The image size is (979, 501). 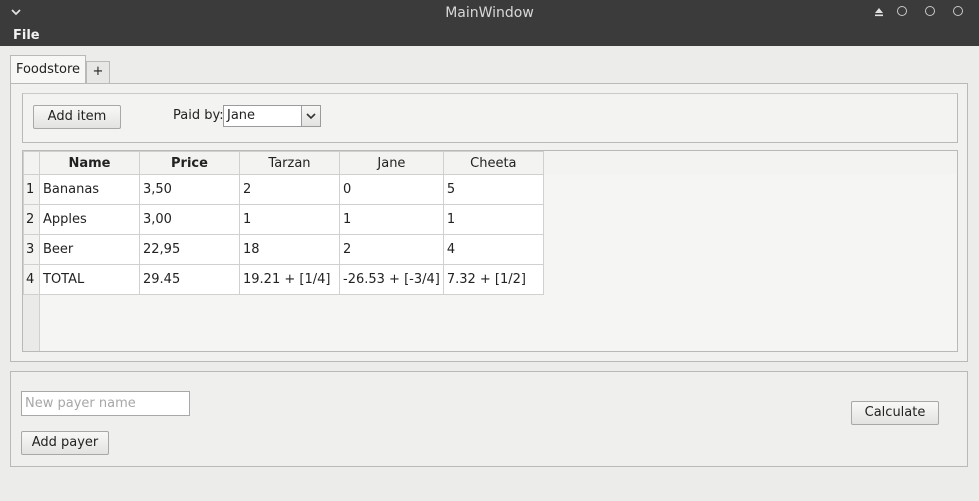 I want to click on cell-price: 3,50, so click(x=189, y=189).